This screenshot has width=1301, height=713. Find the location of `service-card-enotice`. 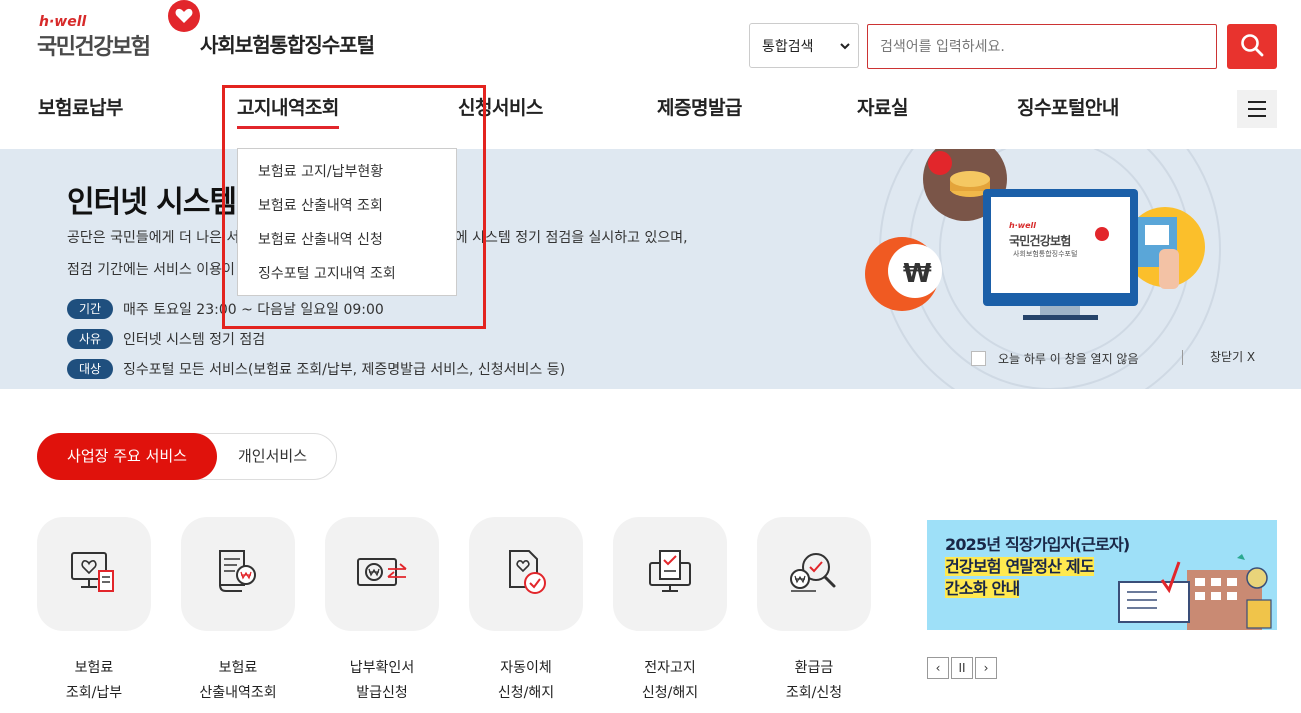

service-card-enotice is located at coordinates (670, 574).